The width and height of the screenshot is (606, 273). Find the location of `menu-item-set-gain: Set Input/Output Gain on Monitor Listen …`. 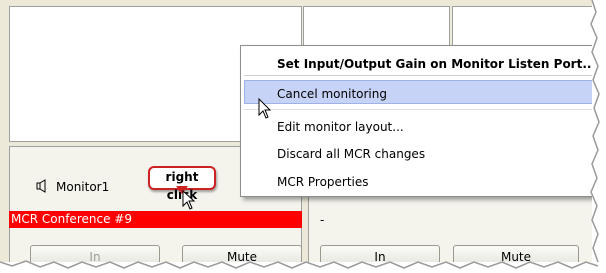

menu-item-set-gain: Set Input/Output Gain on Monitor Listen … is located at coordinates (434, 64).